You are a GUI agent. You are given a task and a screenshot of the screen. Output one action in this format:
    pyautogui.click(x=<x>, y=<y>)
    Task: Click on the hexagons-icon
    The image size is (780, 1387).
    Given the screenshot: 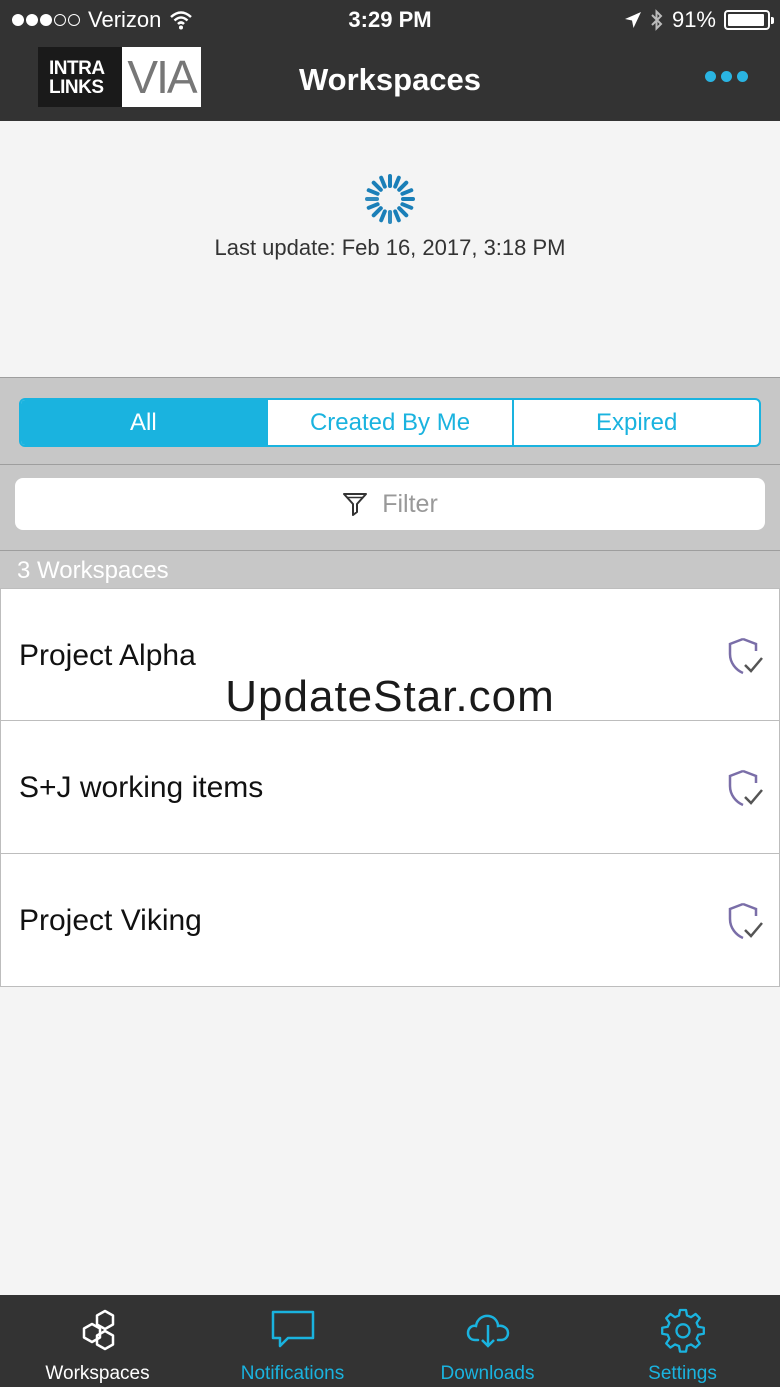 What is the action you would take?
    pyautogui.click(x=98, y=1330)
    